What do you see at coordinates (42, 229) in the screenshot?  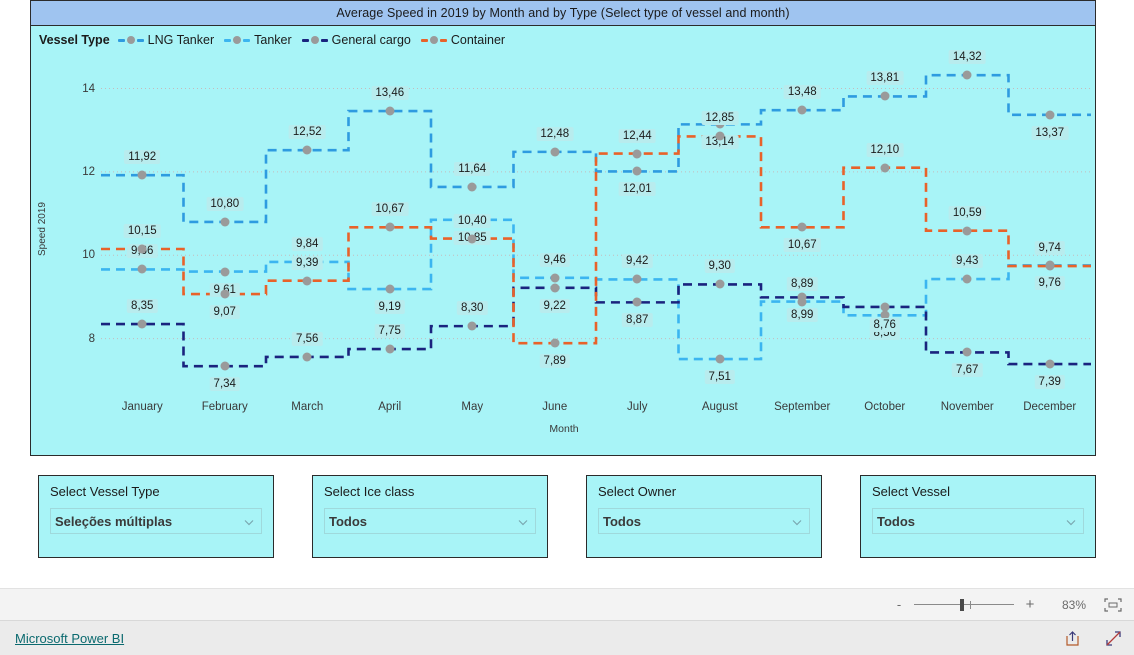 I see `y-axis-title: Speed 2019` at bounding box center [42, 229].